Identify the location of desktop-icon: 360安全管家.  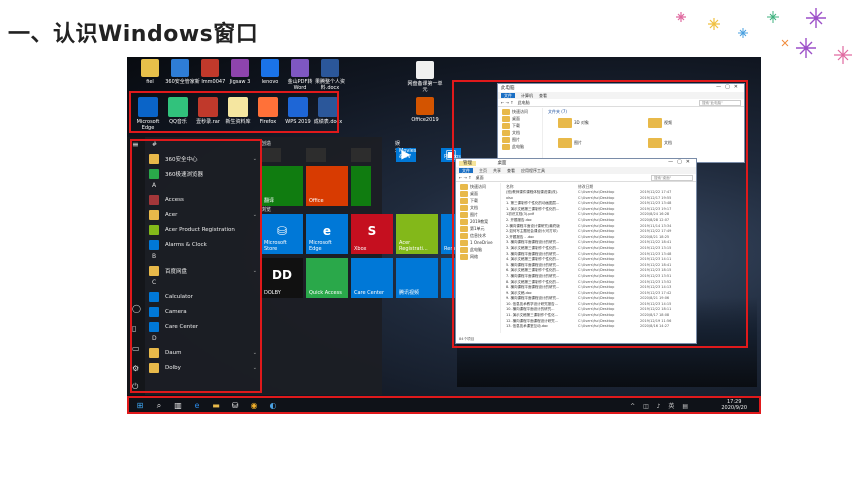
(180, 72).